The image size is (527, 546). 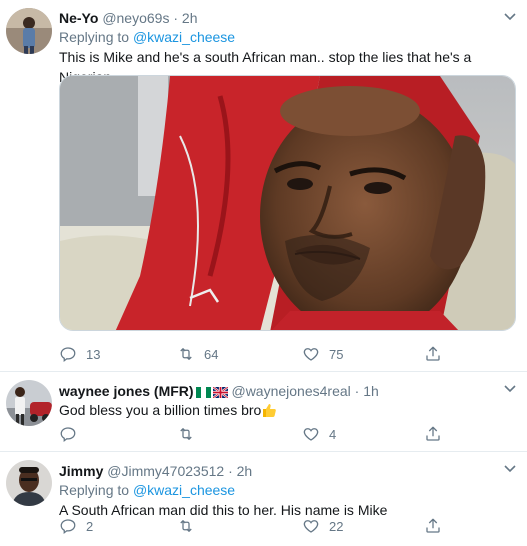 I want to click on tweet-actions: 2 22, so click(x=269, y=526).